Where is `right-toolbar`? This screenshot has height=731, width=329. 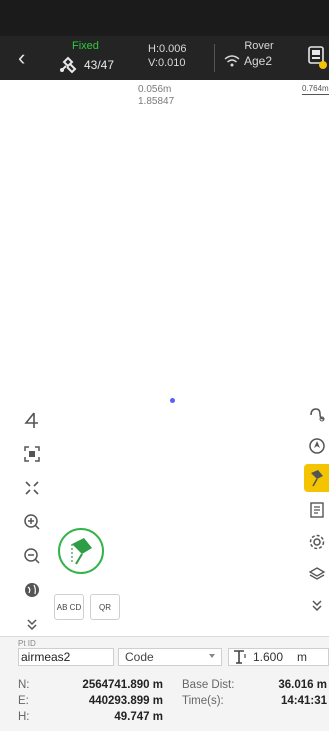
right-toolbar is located at coordinates (316, 512).